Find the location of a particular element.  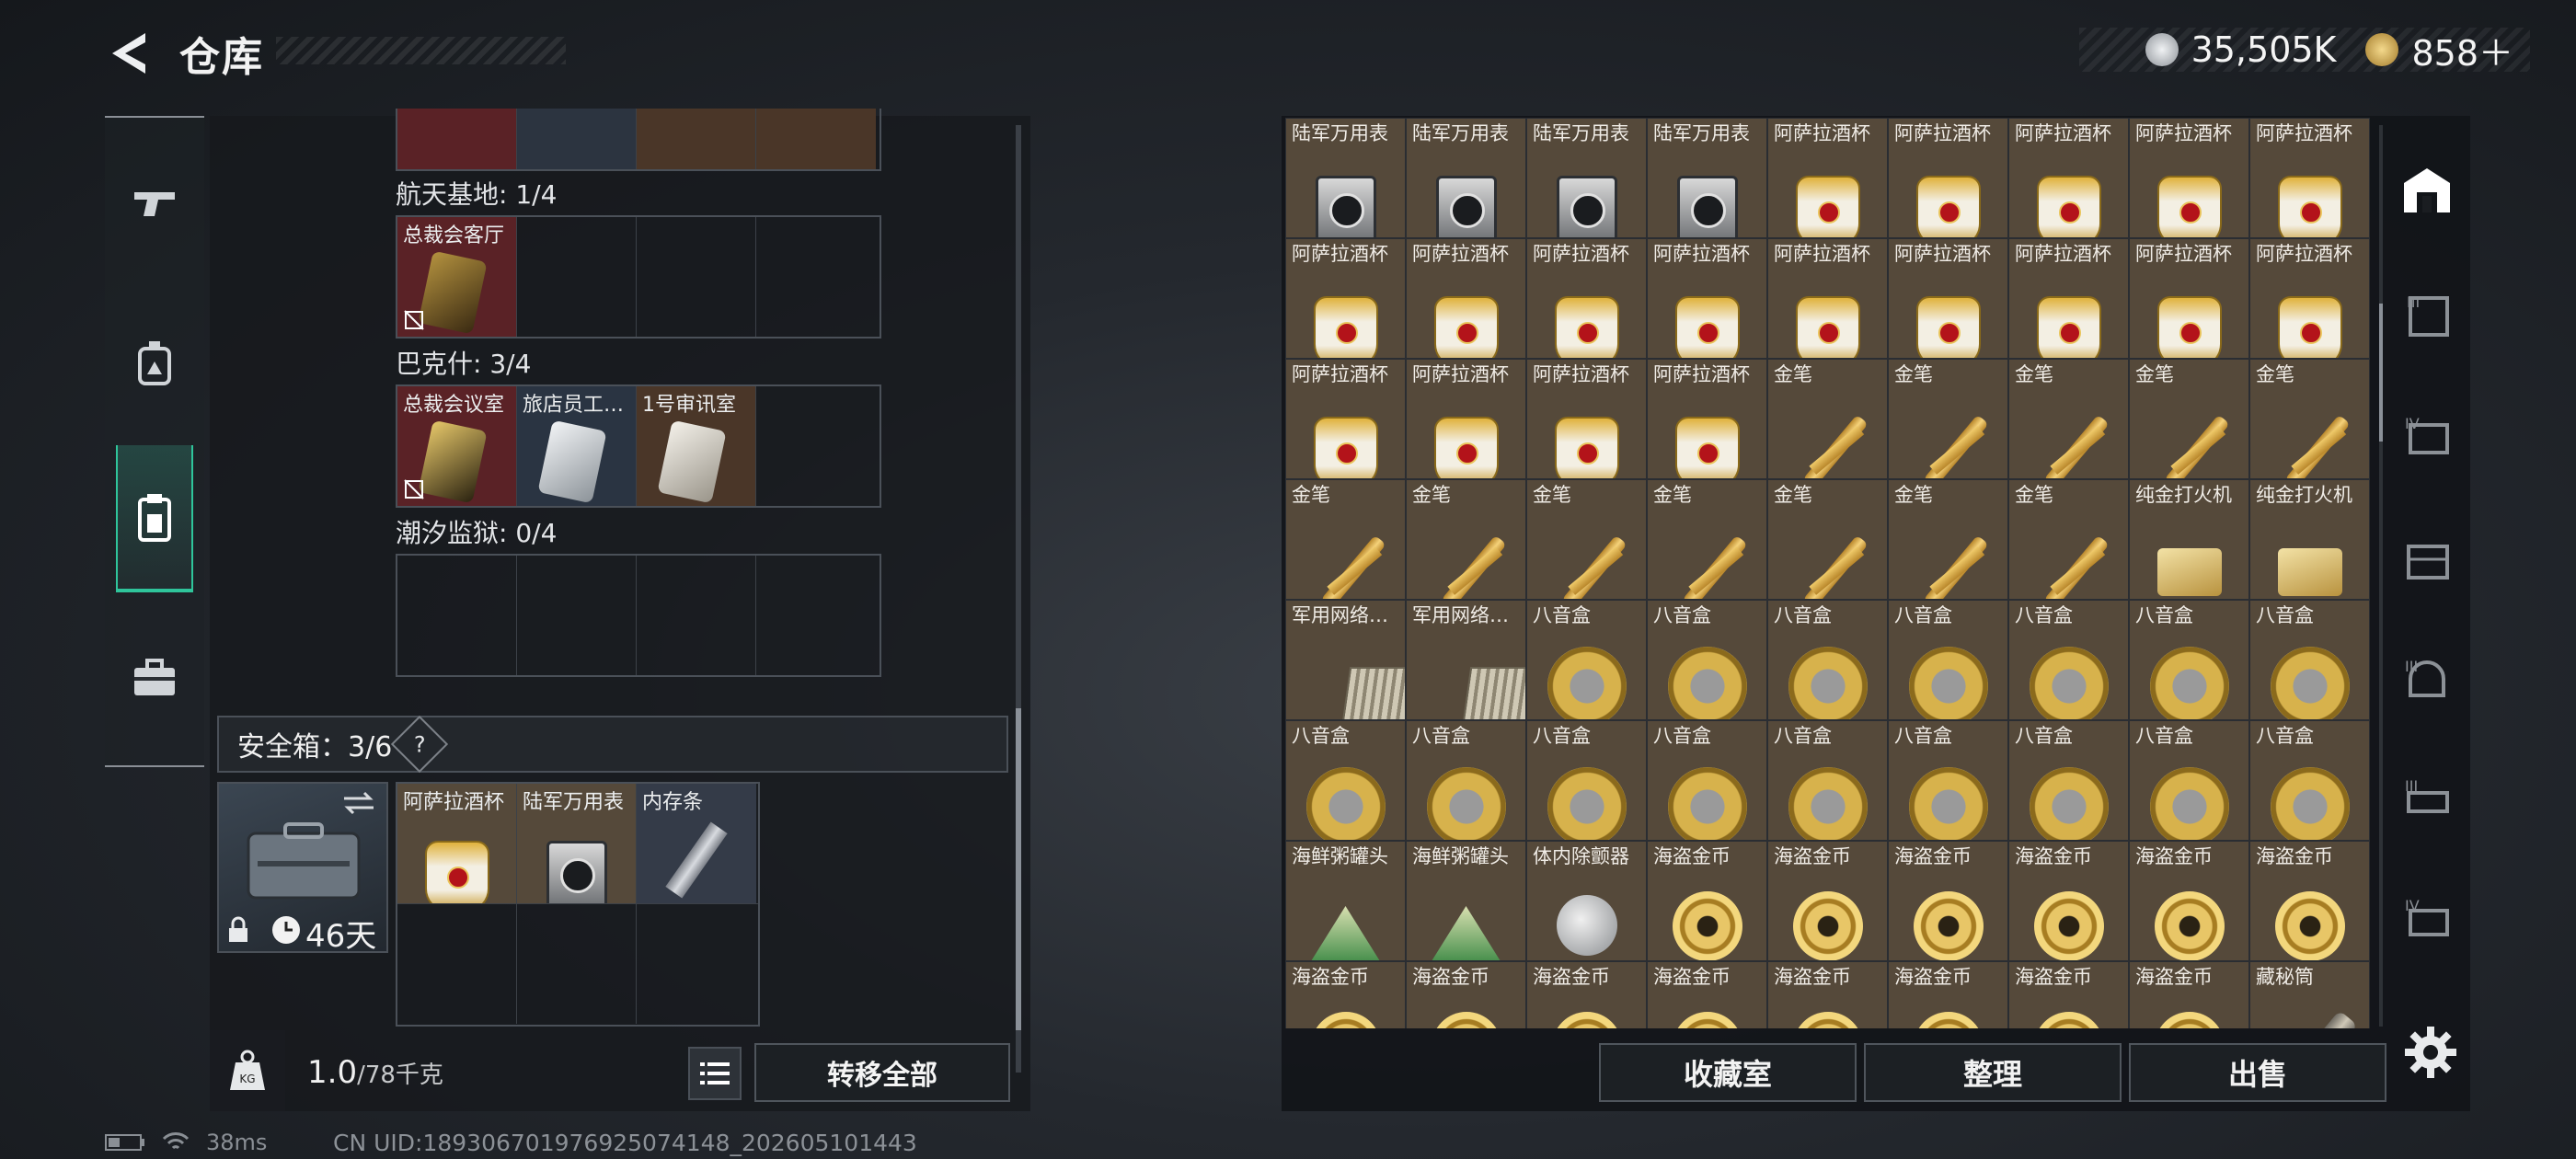

organize-button: 整理 is located at coordinates (1993, 1072).